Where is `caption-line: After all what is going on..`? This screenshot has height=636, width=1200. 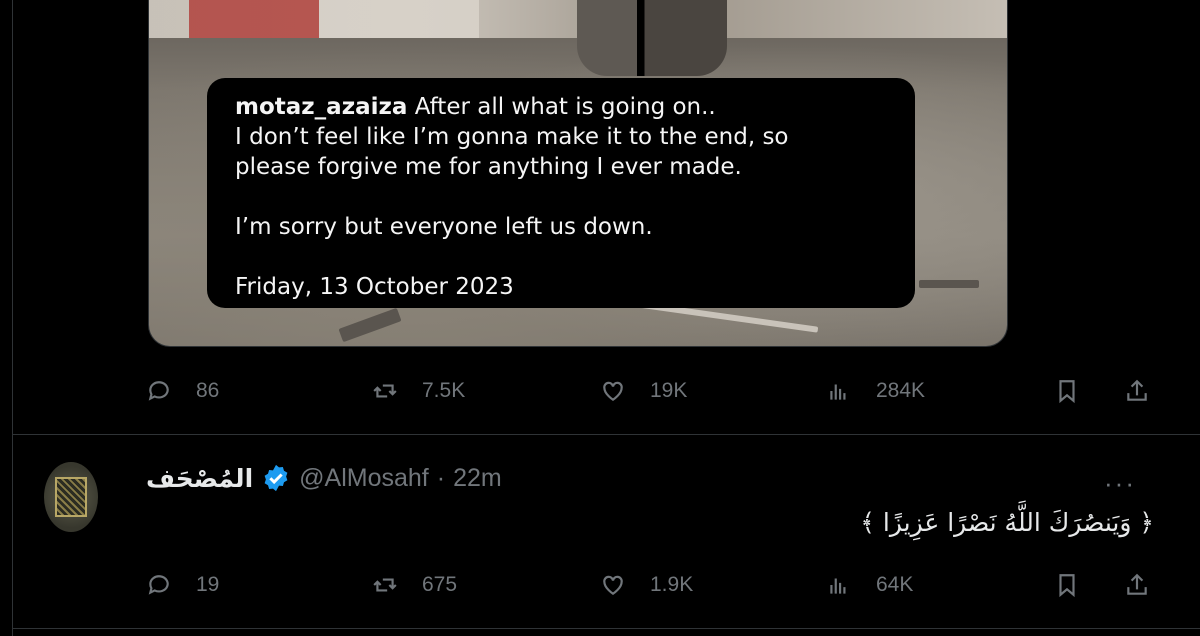 caption-line: After all what is going on.. is located at coordinates (565, 107).